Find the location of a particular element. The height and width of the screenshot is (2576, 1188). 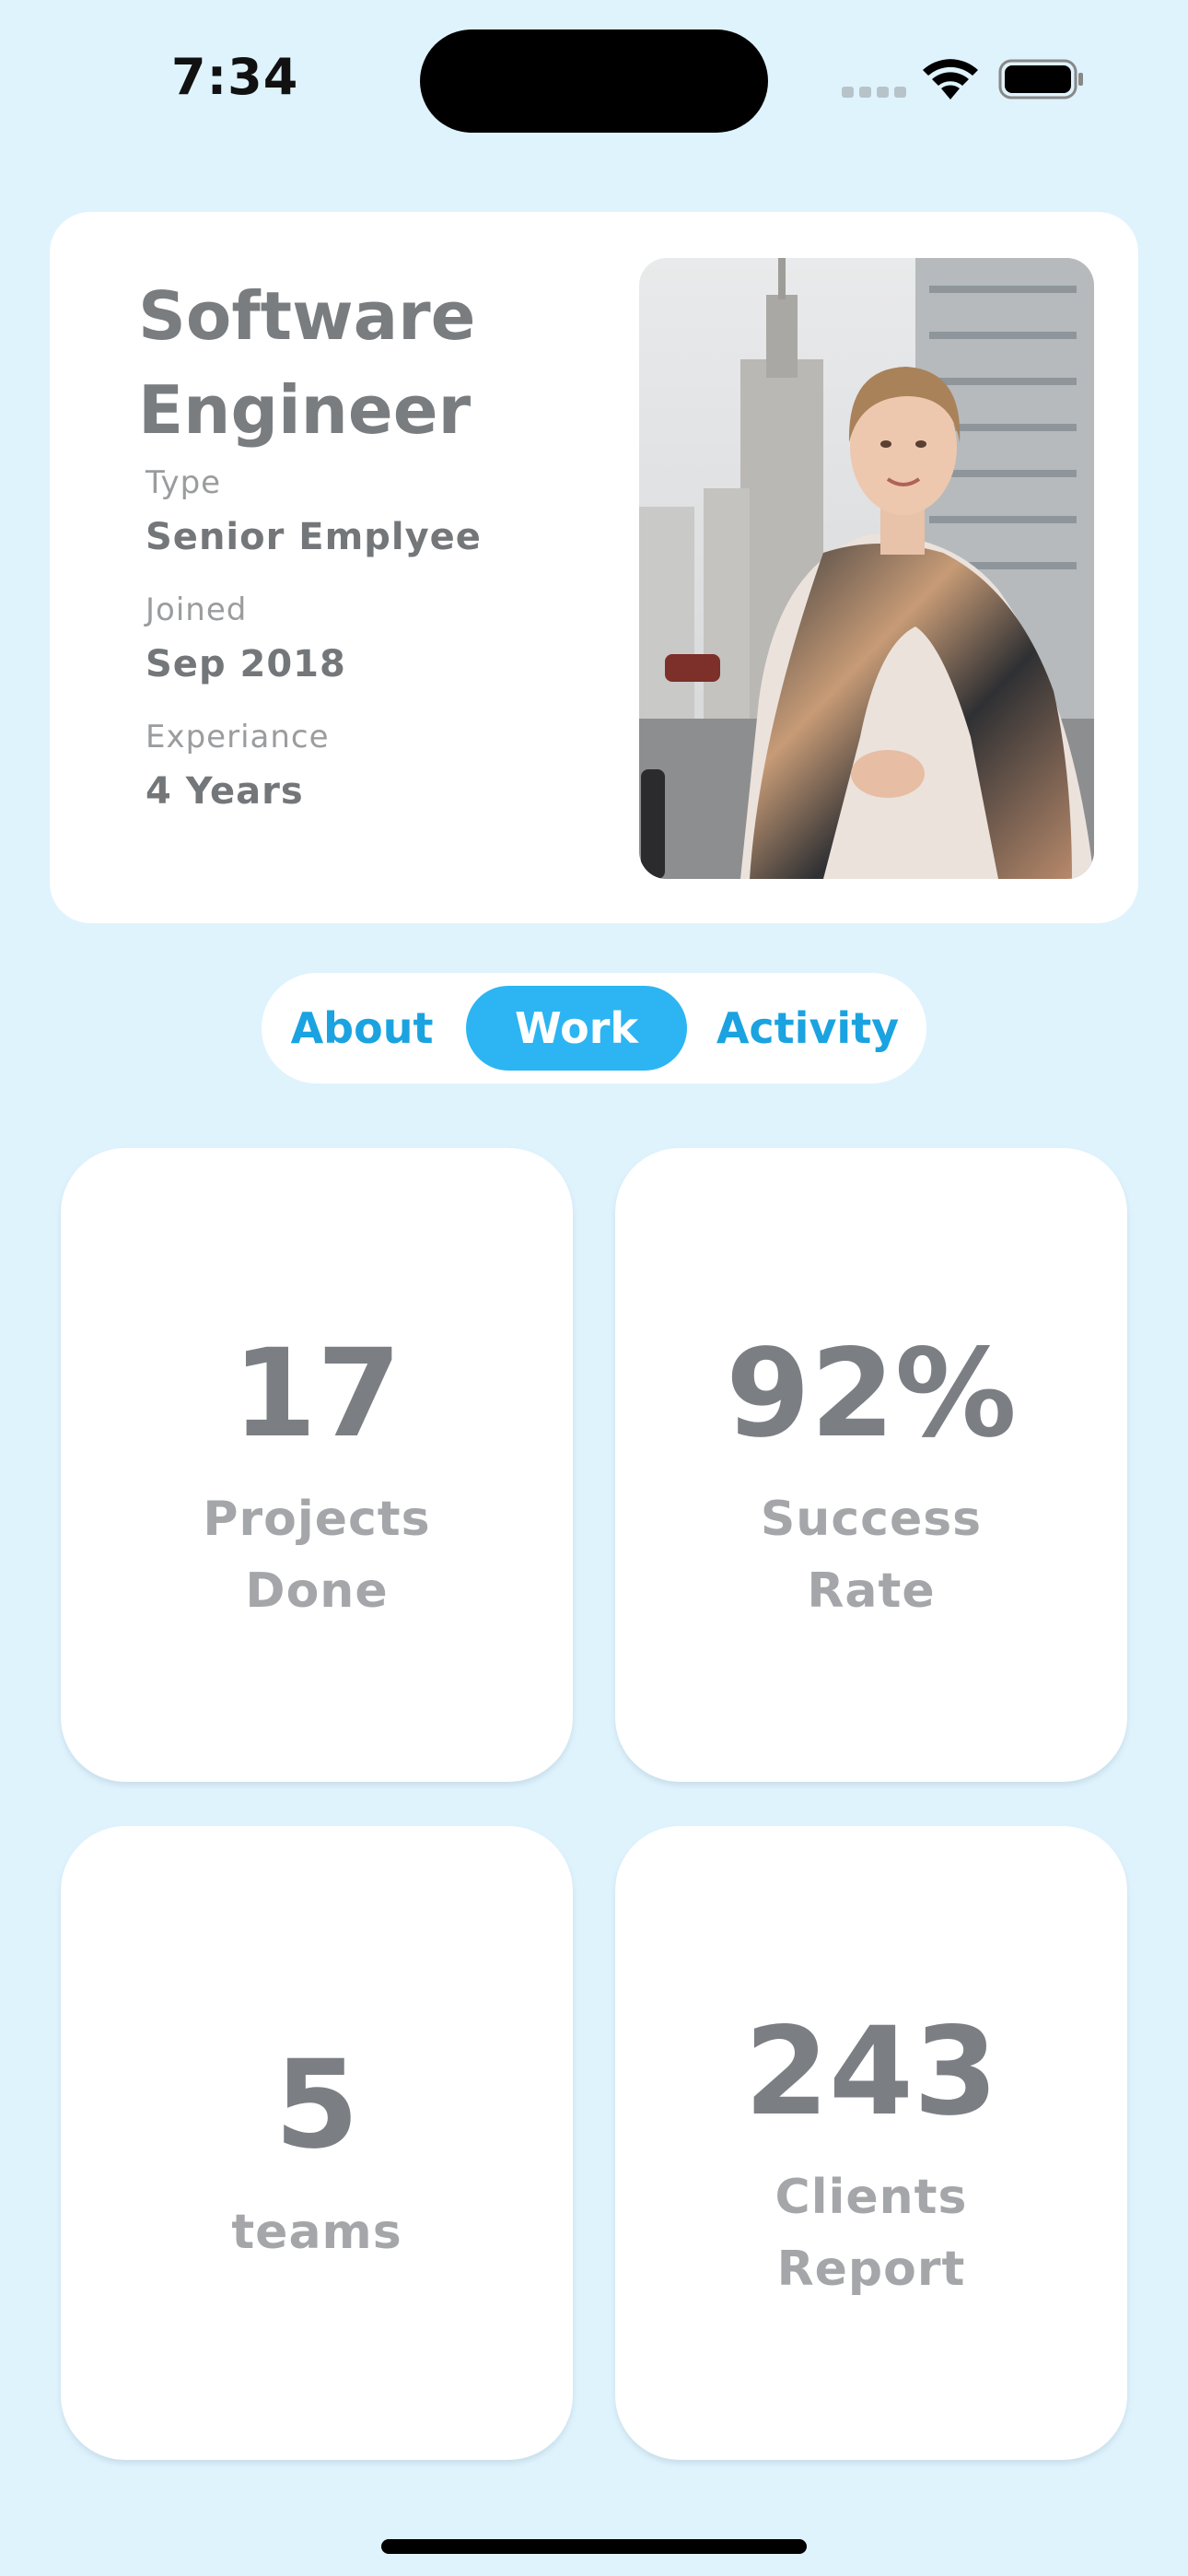

stat-card-teams: 5 teams is located at coordinates (317, 2143).